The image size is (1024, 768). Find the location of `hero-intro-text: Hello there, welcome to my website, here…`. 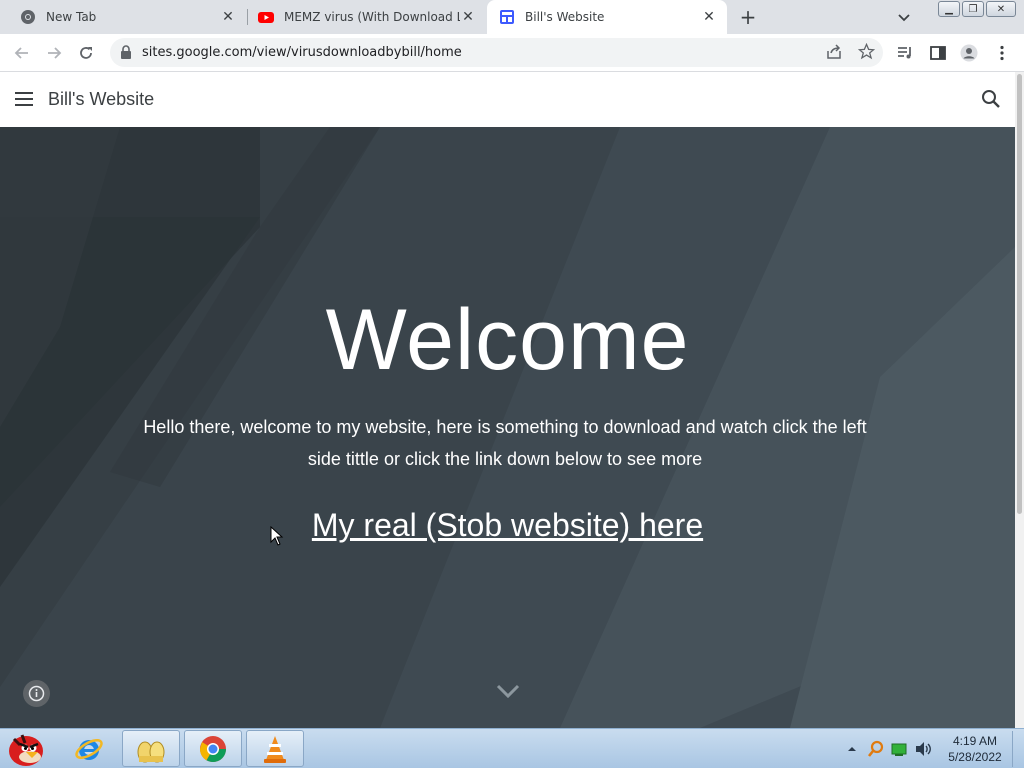

hero-intro-text: Hello there, welcome to my website, here… is located at coordinates (505, 443).